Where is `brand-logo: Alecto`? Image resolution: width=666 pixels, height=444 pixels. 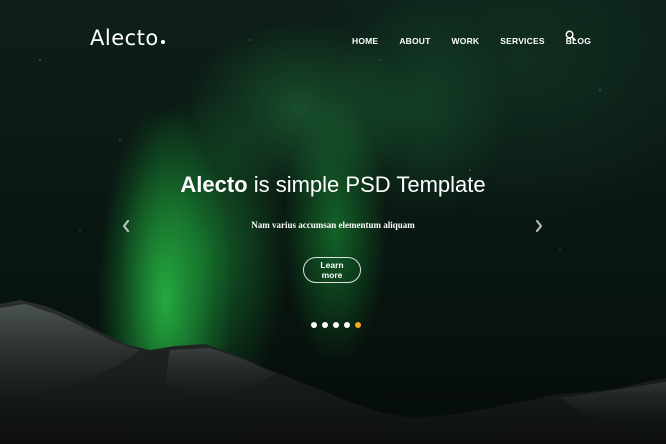
brand-logo: Alecto is located at coordinates (127, 38).